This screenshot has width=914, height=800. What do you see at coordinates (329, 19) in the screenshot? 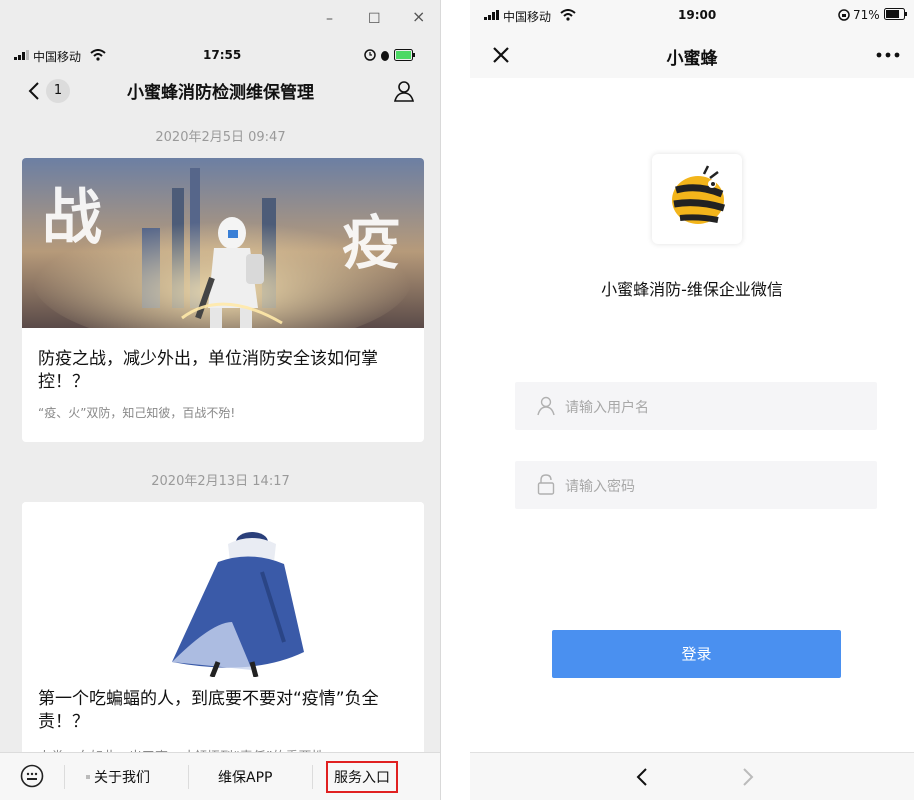
I see `minimize-button: –` at bounding box center [329, 19].